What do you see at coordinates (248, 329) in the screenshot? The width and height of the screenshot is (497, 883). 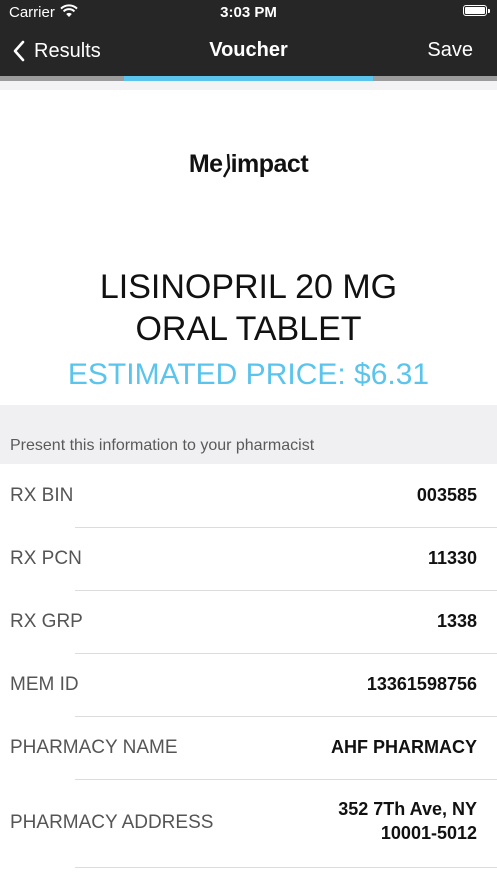 I see `drug-name-line2: ORAL TABLET` at bounding box center [248, 329].